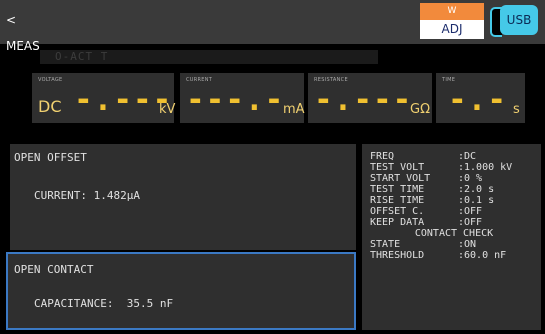  I want to click on adj-button: W ADJ, so click(452, 21).